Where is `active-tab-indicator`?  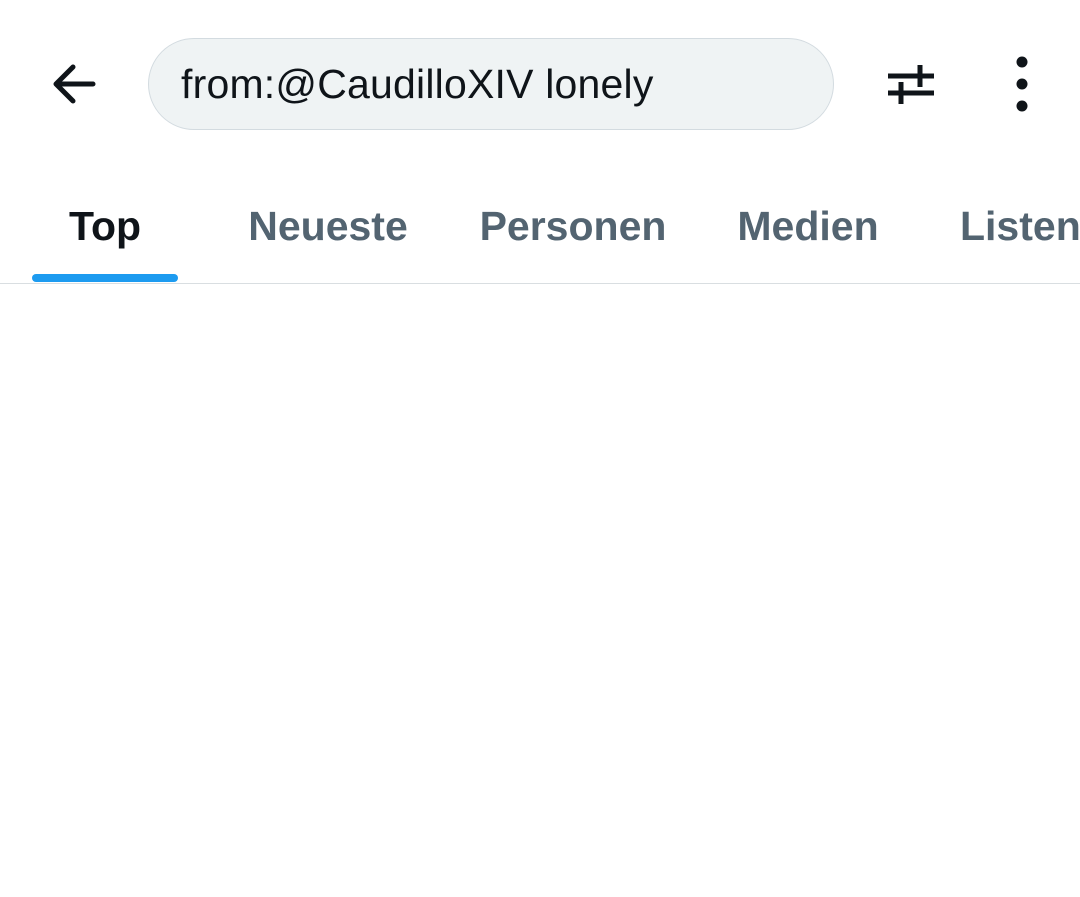
active-tab-indicator is located at coordinates (105, 278).